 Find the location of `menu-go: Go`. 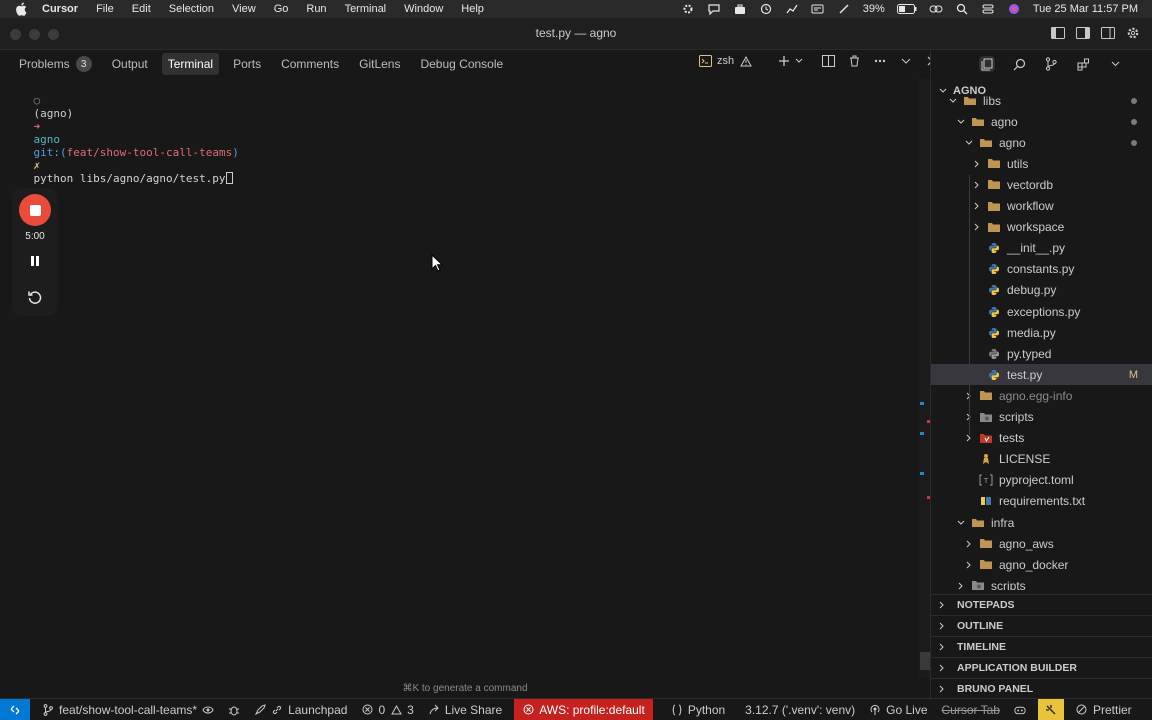

menu-go: Go is located at coordinates (281, 9).